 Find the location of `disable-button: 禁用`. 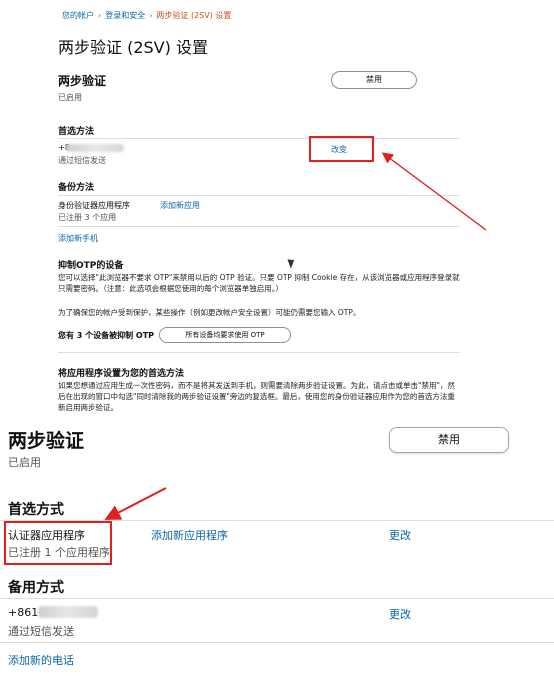

disable-button: 禁用 is located at coordinates (374, 80).